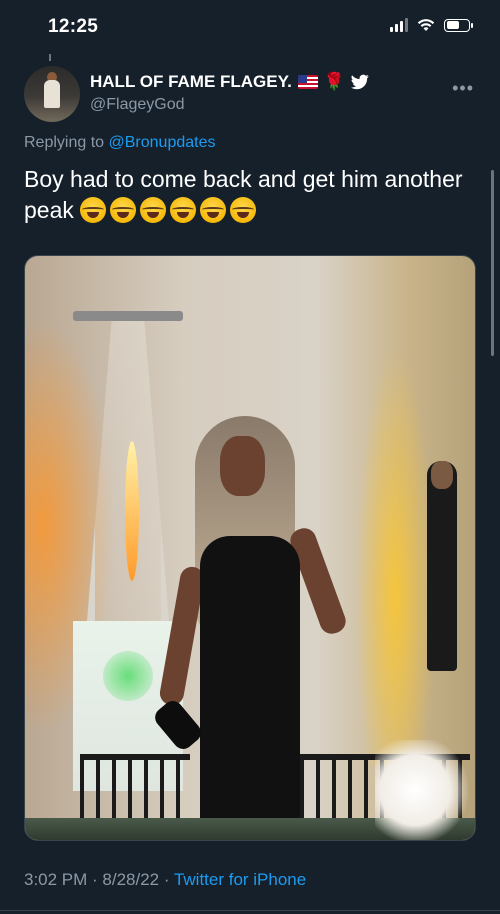  I want to click on us-flag-icon, so click(307, 82).